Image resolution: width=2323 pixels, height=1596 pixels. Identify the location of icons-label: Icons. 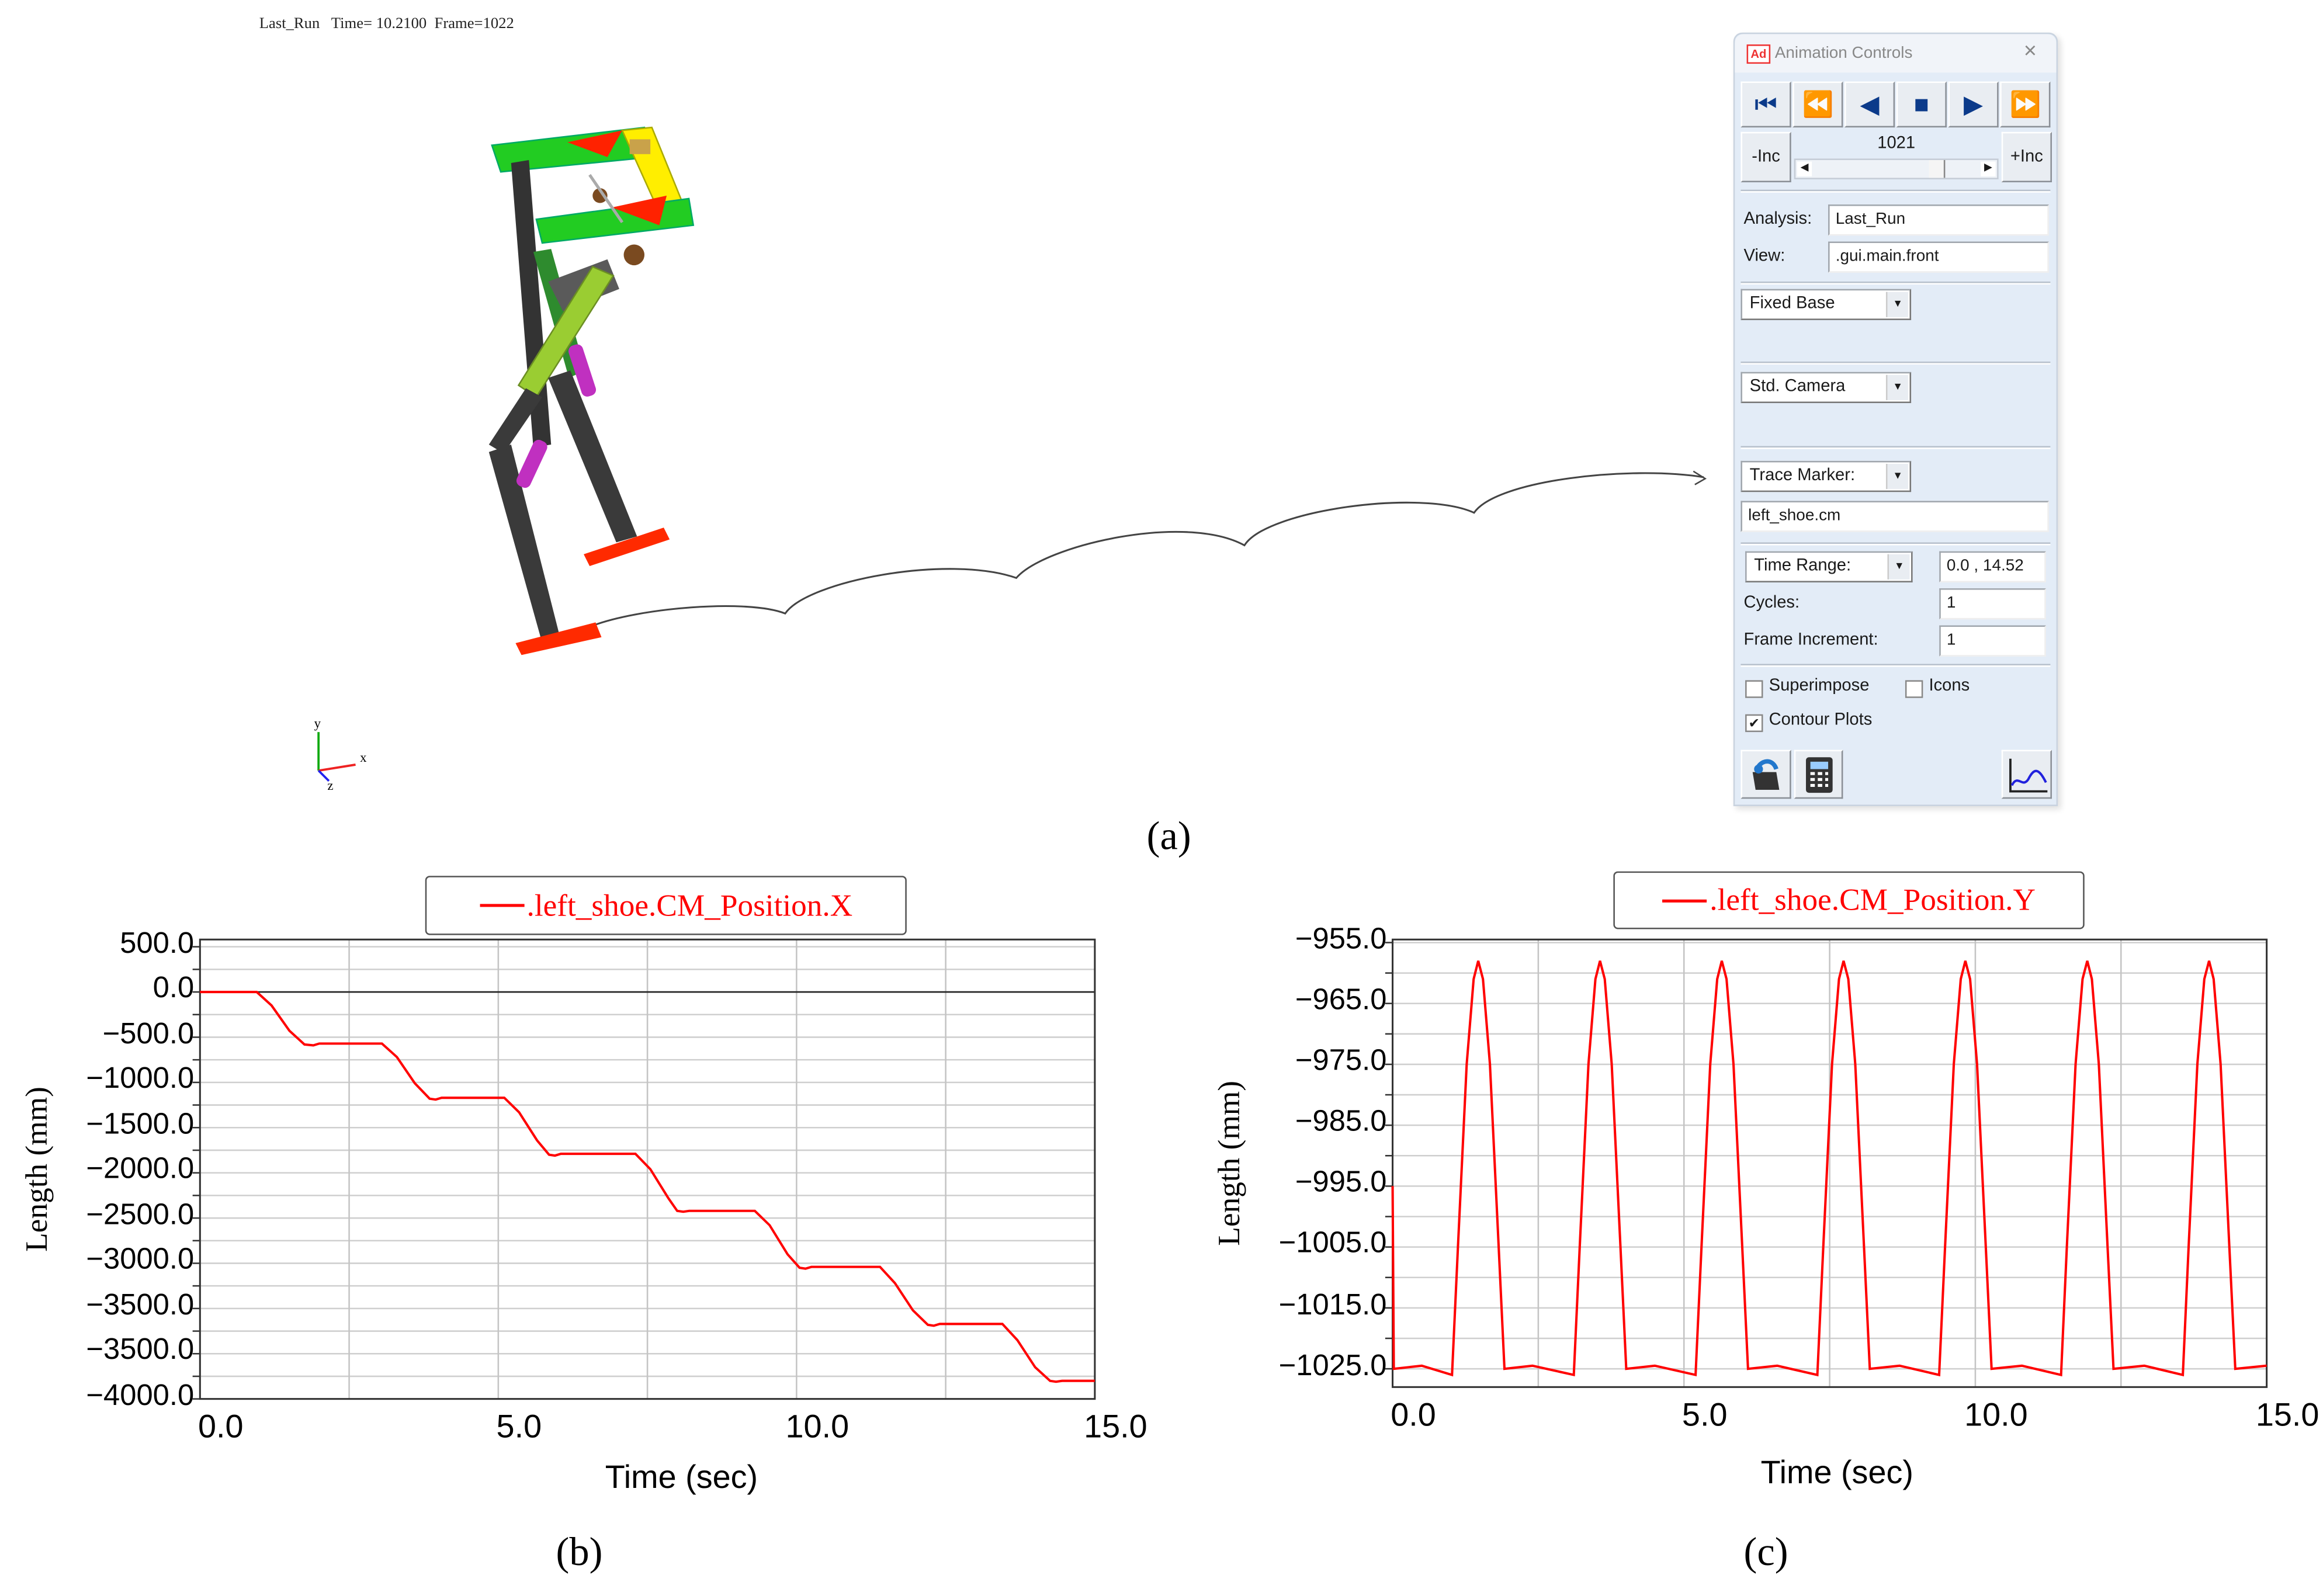
(1949, 686).